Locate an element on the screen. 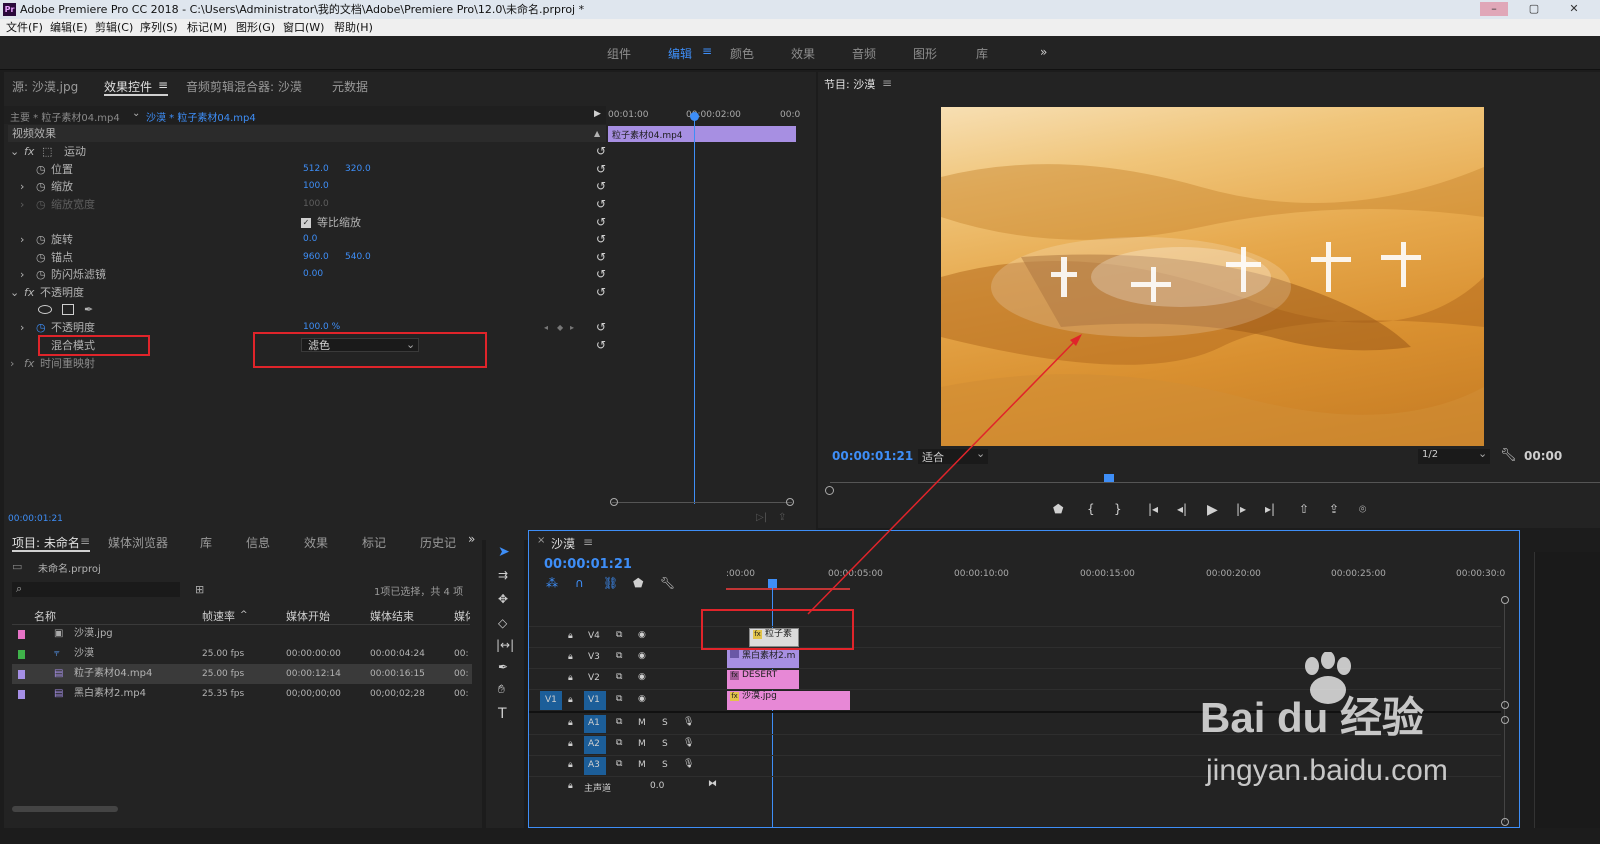 This screenshot has height=844, width=1600. baidu-watermark: Bai du 经验 jingyan.baidu.com is located at coordinates (1350, 725).